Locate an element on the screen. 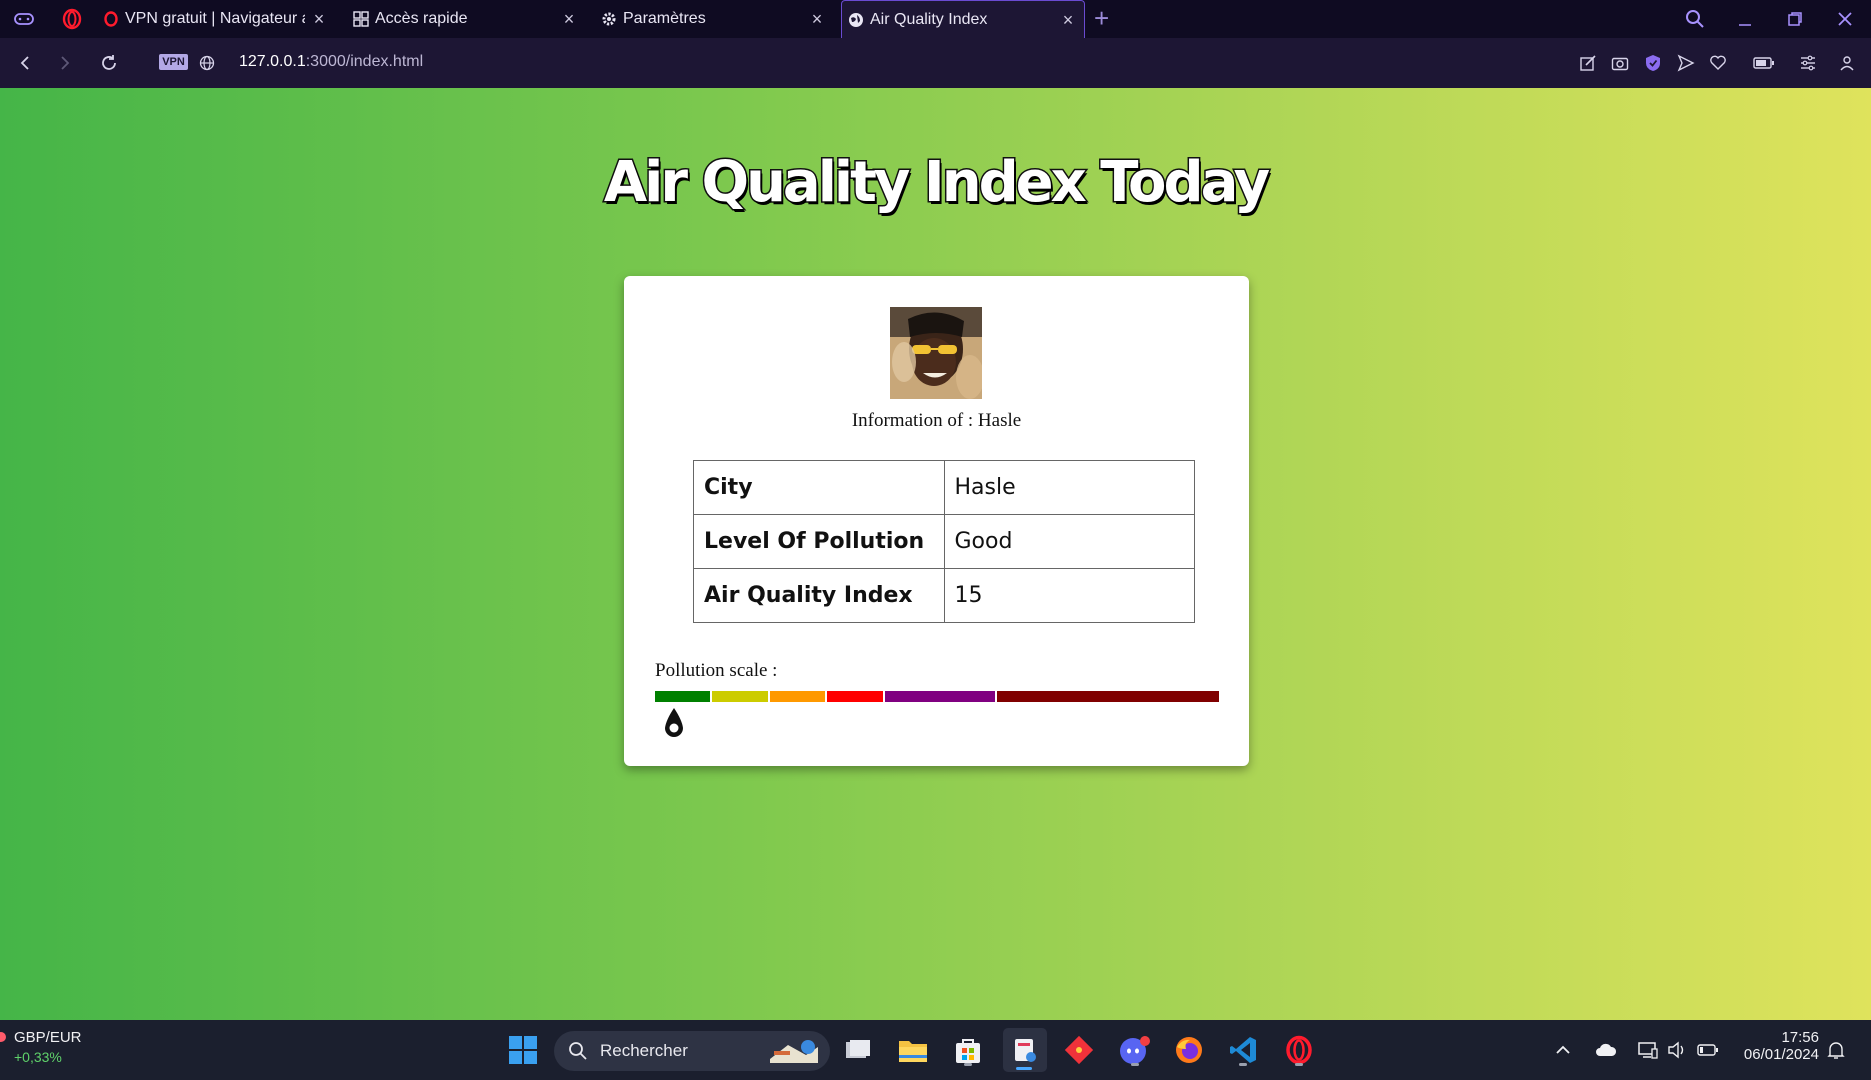 This screenshot has height=1080, width=1871. battery-saver-icon is located at coordinates (1764, 63).